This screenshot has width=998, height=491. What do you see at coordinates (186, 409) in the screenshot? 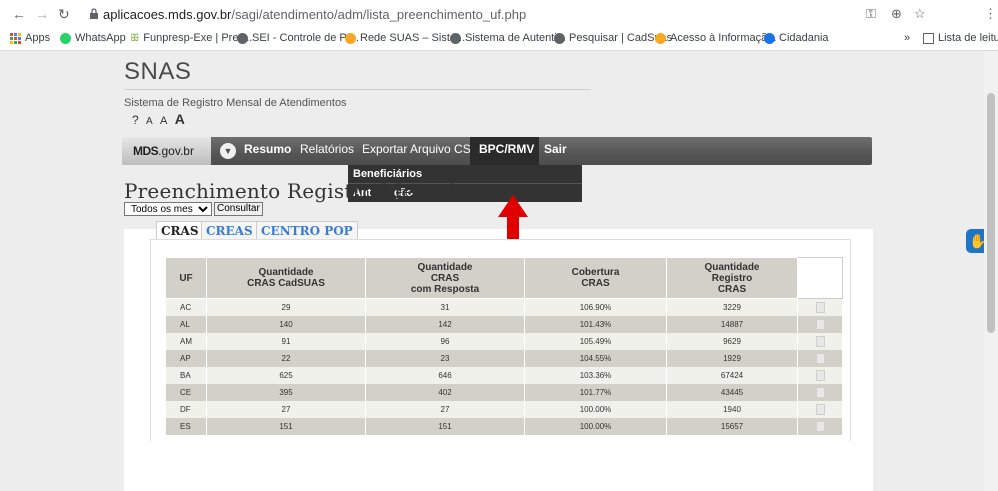
I see `cell-uf: DF` at bounding box center [186, 409].